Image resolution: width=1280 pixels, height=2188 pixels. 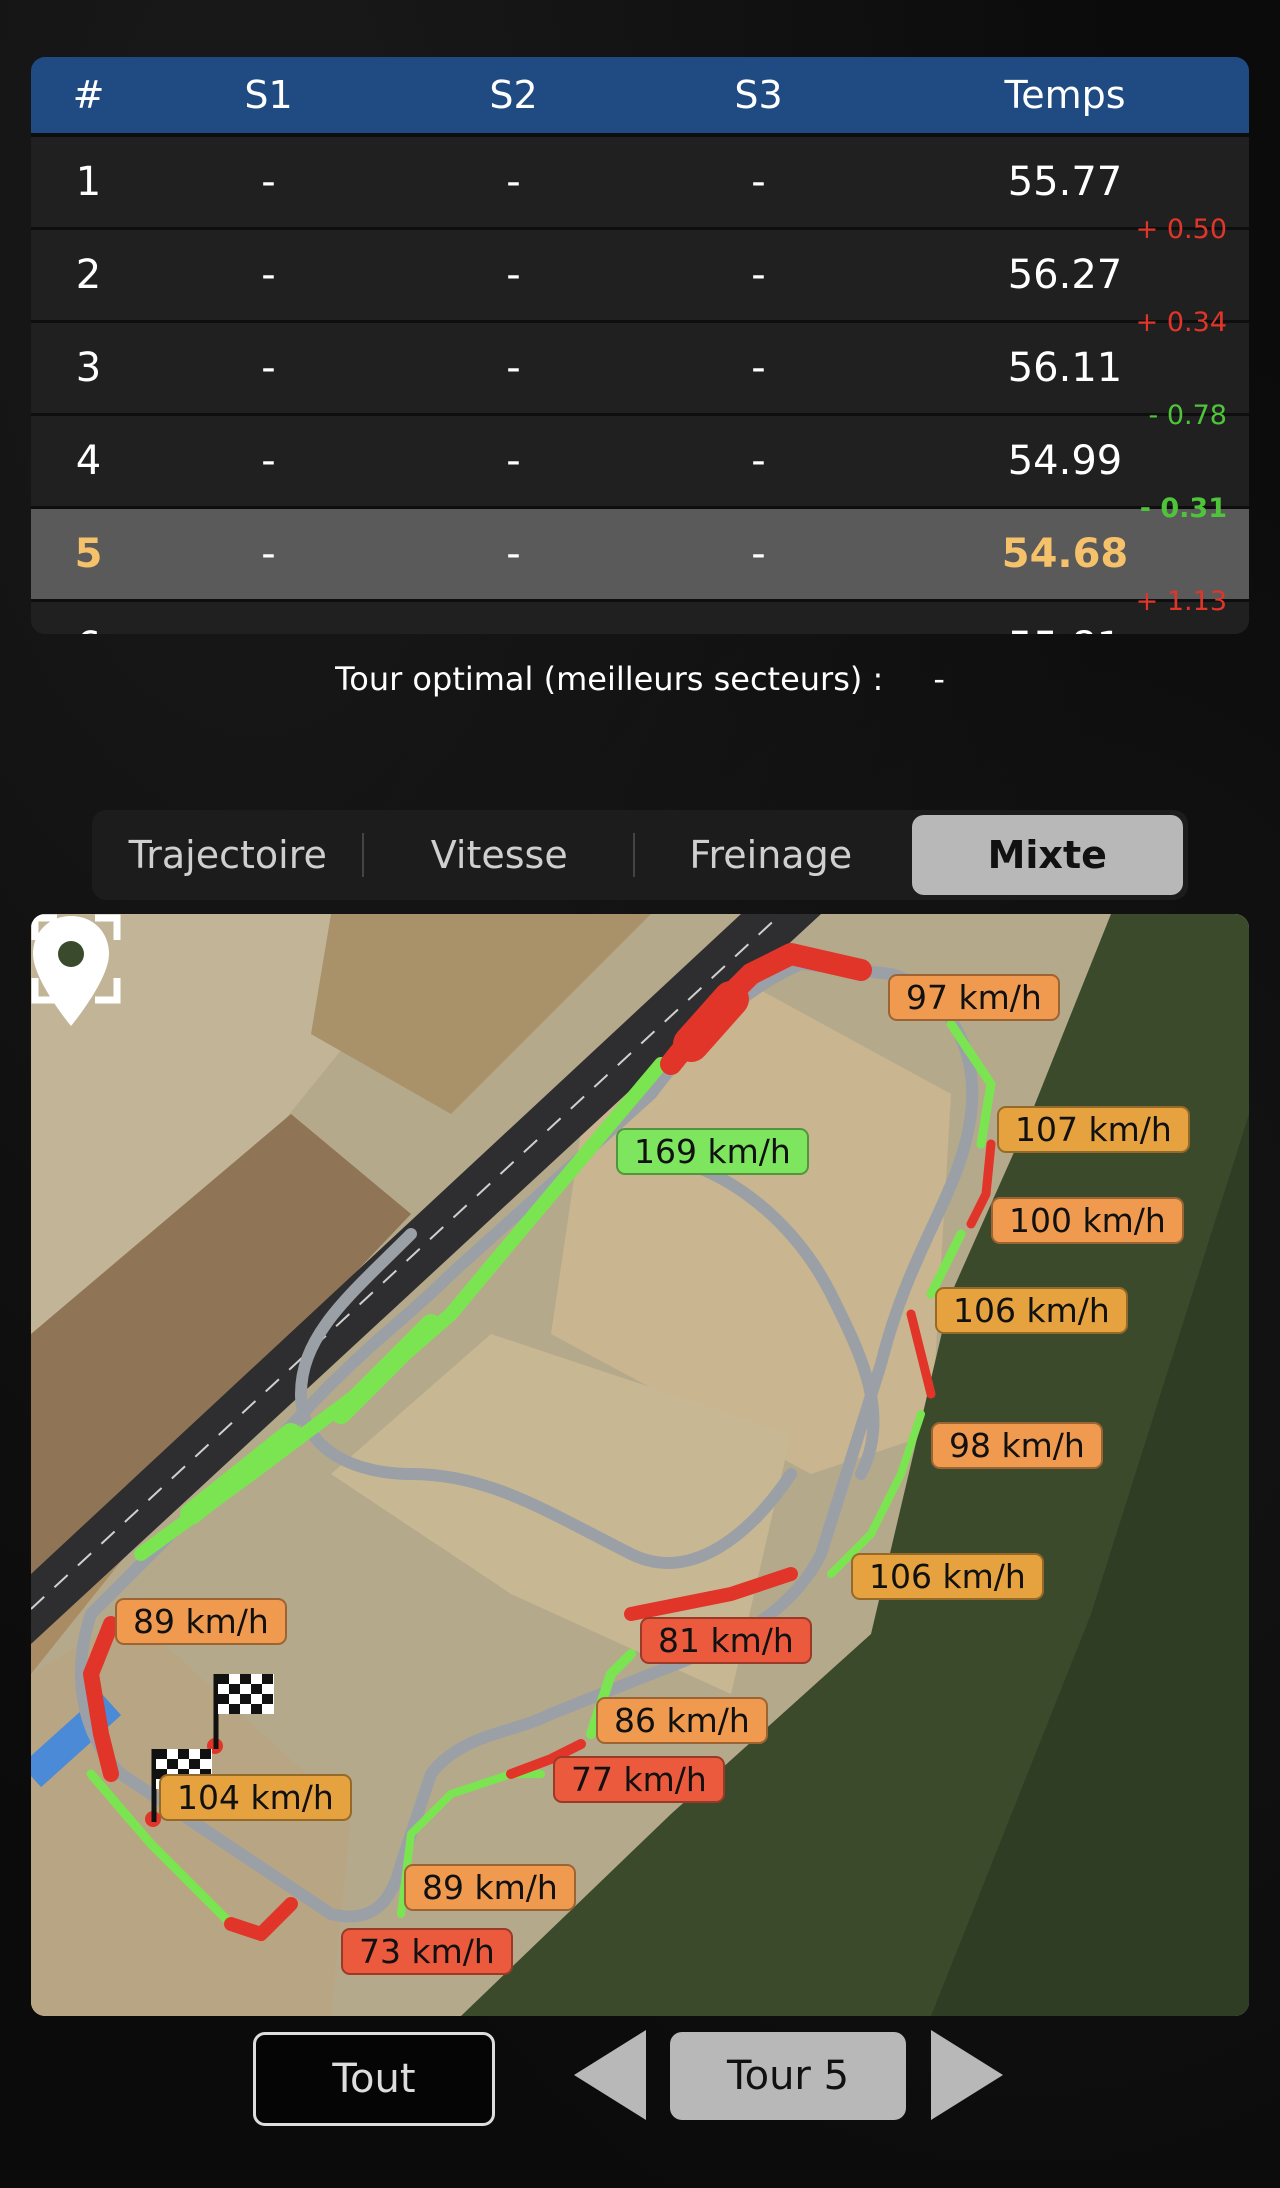 I want to click on lap-time: 56.11 + 0.34, so click(x=1065, y=349).